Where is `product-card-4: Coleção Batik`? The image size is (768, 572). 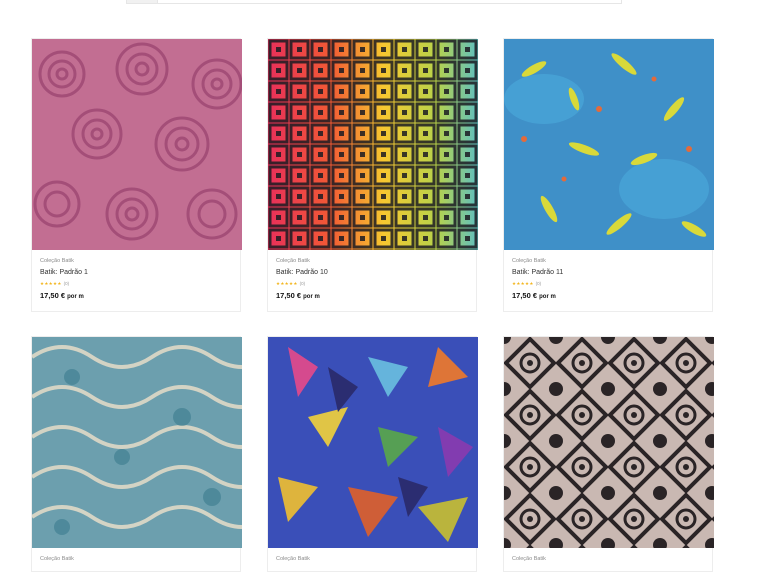 product-card-4: Coleção Batik is located at coordinates (136, 454).